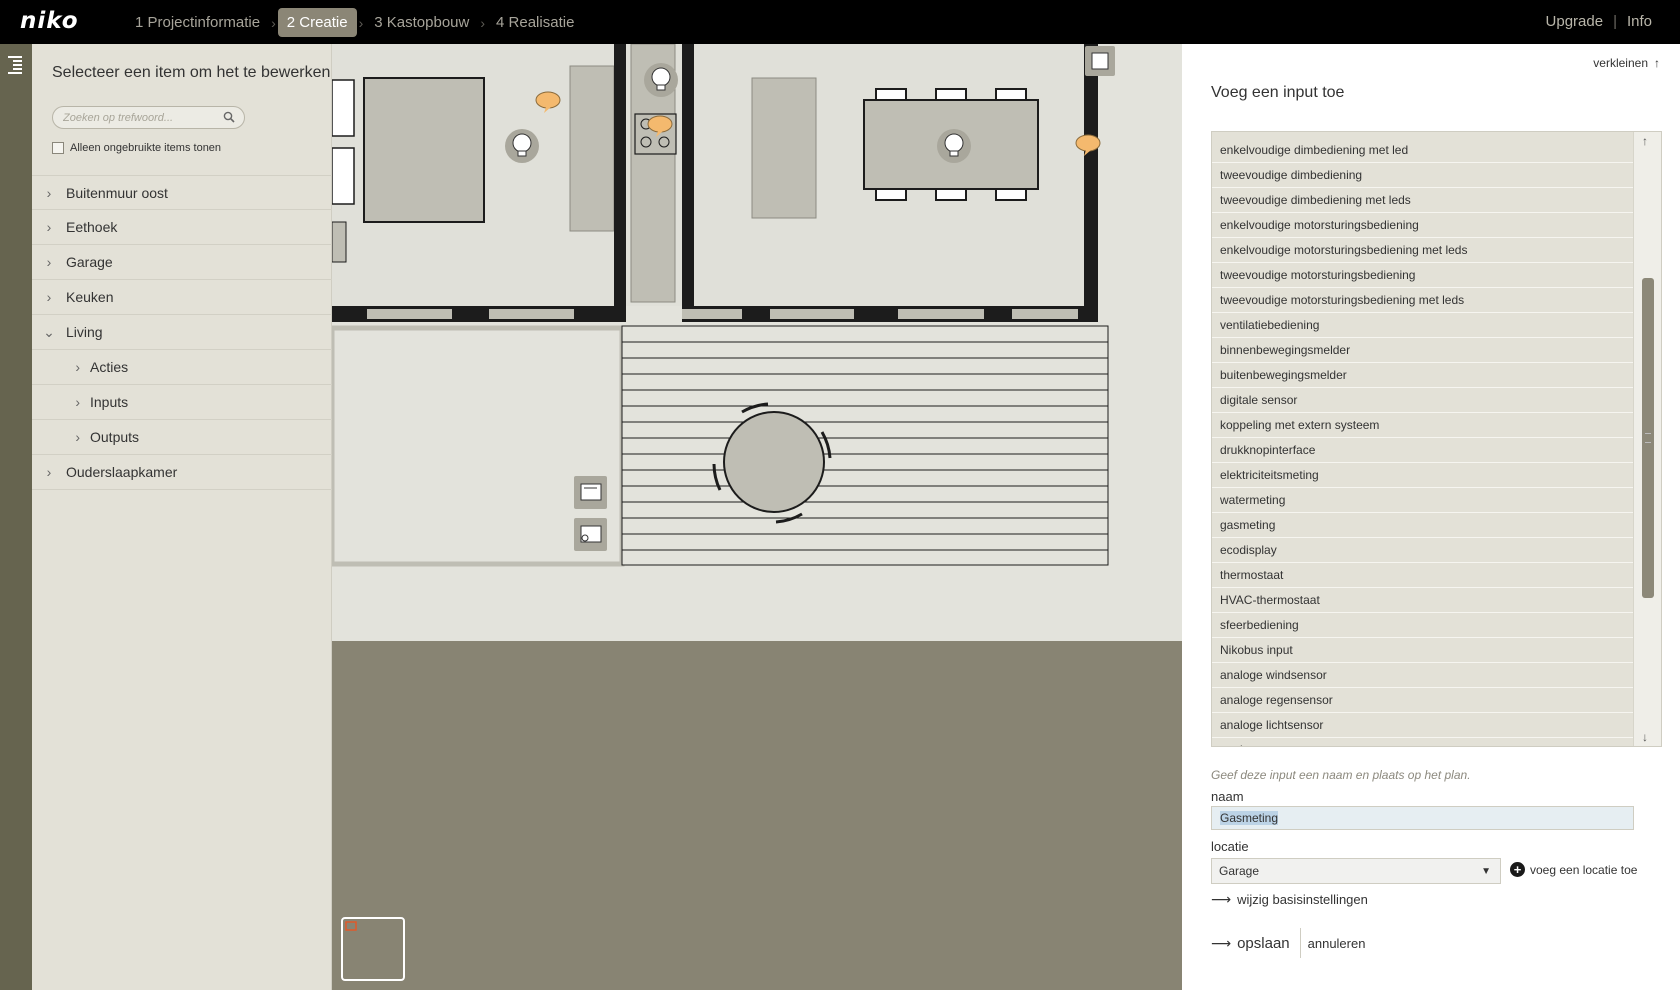  Describe the element at coordinates (1423, 375) in the screenshot. I see `list-item: buitenbewegingsmelder` at that location.